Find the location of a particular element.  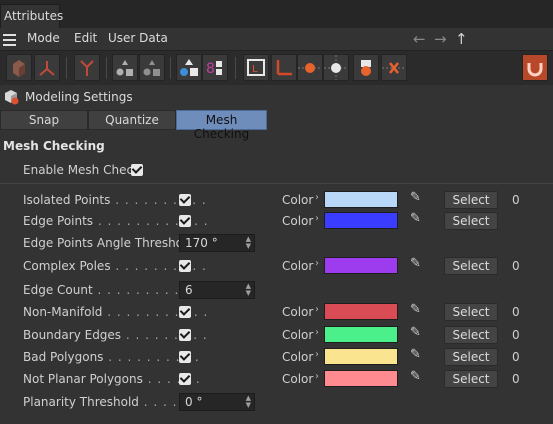

bad-polygons-checkbox is located at coordinates (185, 357).